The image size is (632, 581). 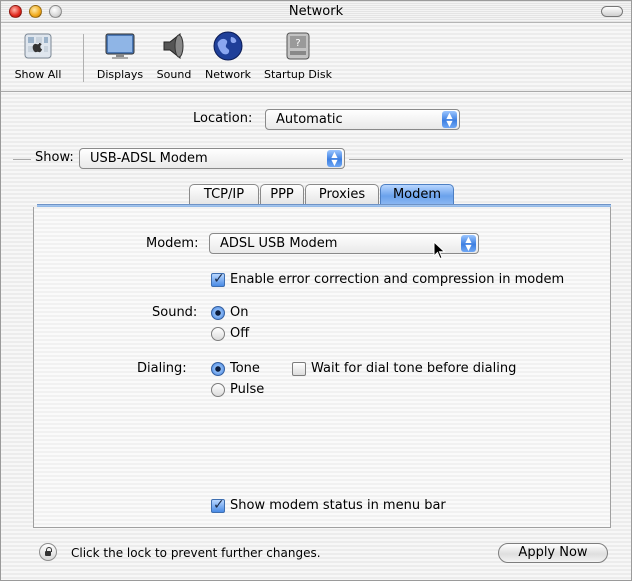 What do you see at coordinates (309, 119) in the screenshot?
I see `location-value: Automatic` at bounding box center [309, 119].